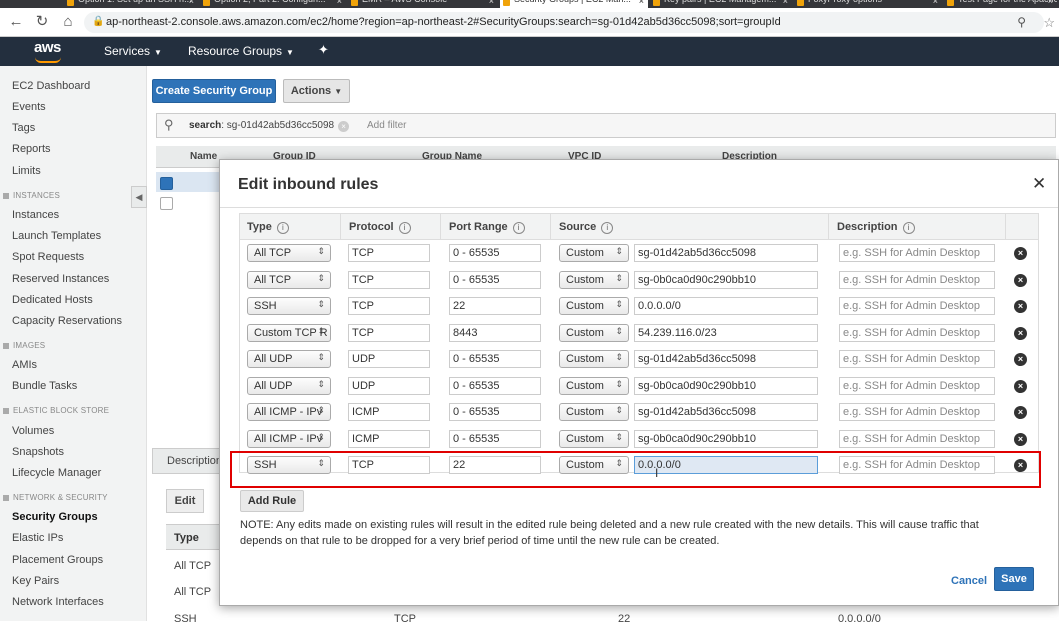 This screenshot has height=625, width=1059. What do you see at coordinates (48, 257) in the screenshot?
I see `sidebar-item-spot-requests: Spot Requests` at bounding box center [48, 257].